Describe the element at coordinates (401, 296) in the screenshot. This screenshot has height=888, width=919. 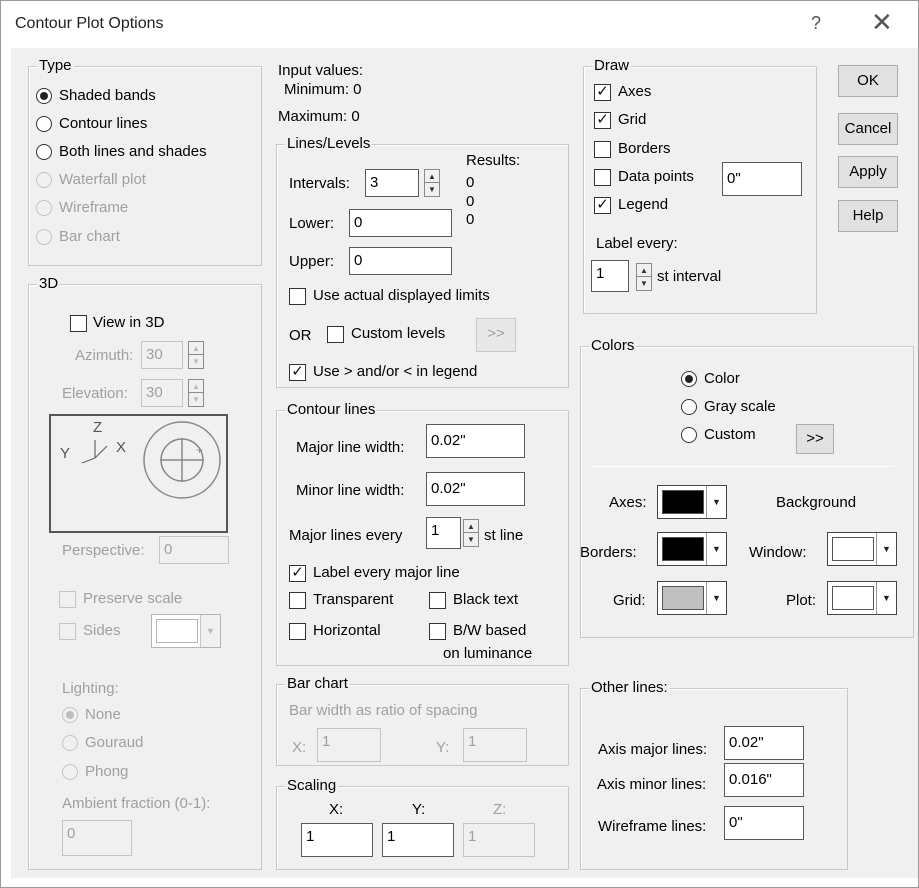
I see `actual-limits-label: Use actual displayed limits` at that location.